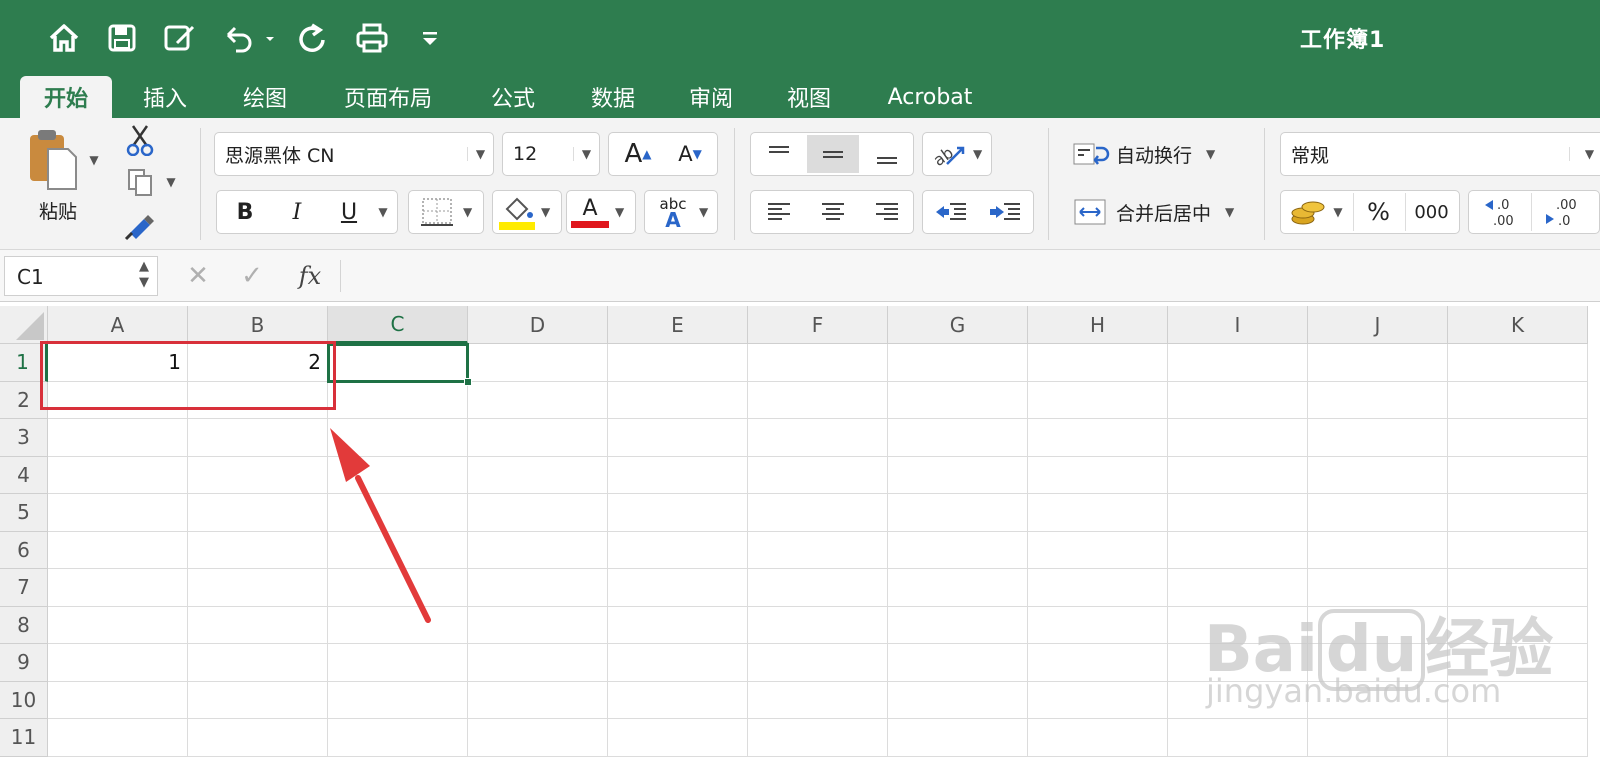  Describe the element at coordinates (1098, 363) in the screenshot. I see `cell-h1` at that location.